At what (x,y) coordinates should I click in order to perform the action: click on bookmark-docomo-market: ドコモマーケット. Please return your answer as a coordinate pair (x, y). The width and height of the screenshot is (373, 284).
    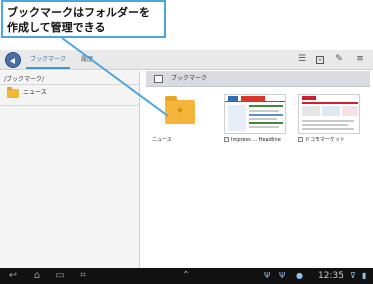
    Looking at the image, I should click on (328, 120).